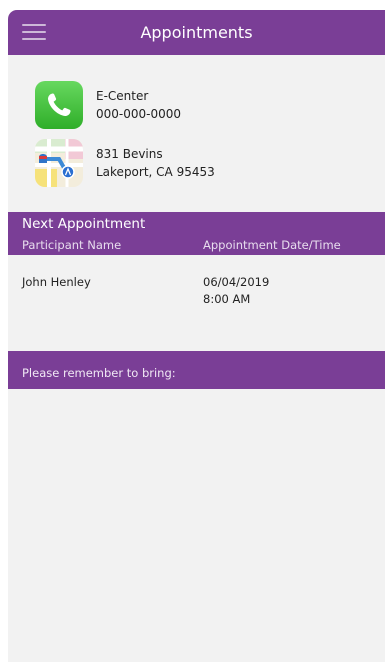 The width and height of the screenshot is (385, 662). I want to click on participant-name: John Henley, so click(56, 282).